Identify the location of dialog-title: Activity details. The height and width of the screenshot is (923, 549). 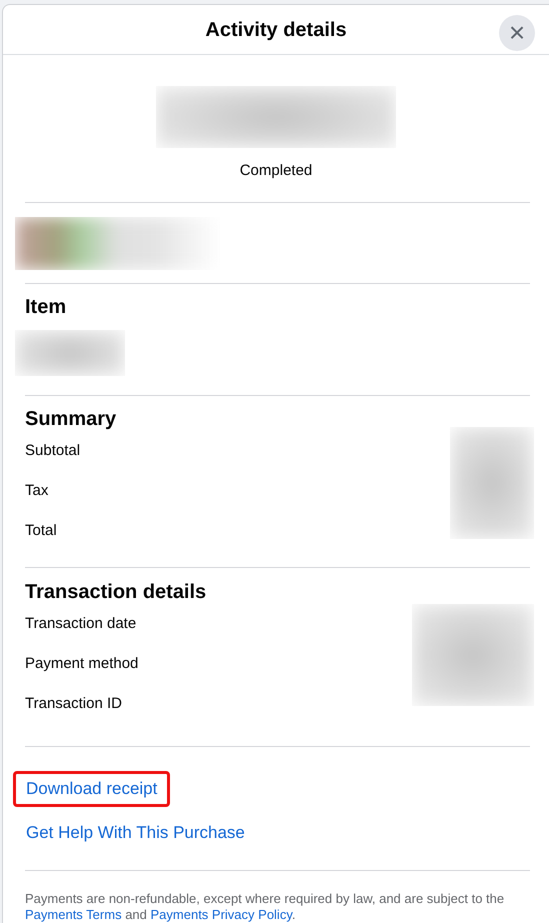
(276, 30).